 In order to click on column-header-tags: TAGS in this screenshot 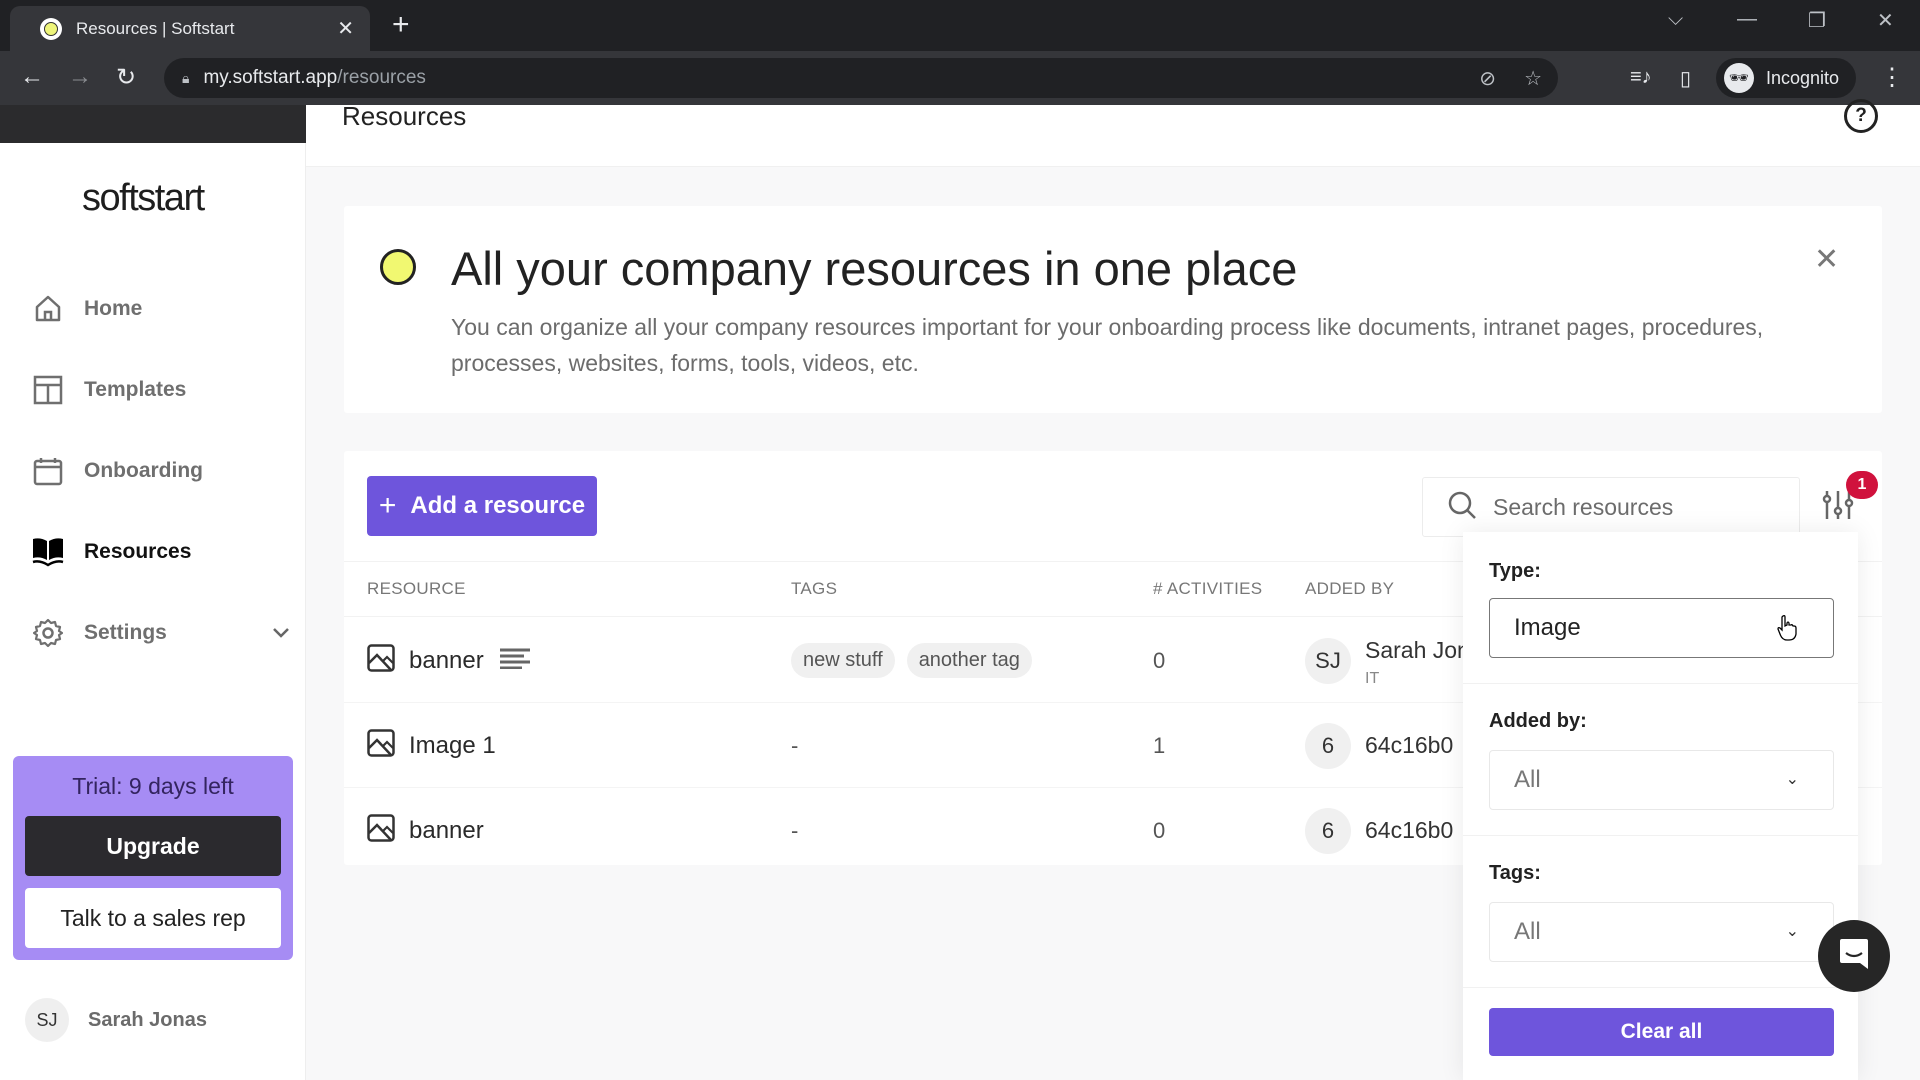, I will do `click(814, 589)`.